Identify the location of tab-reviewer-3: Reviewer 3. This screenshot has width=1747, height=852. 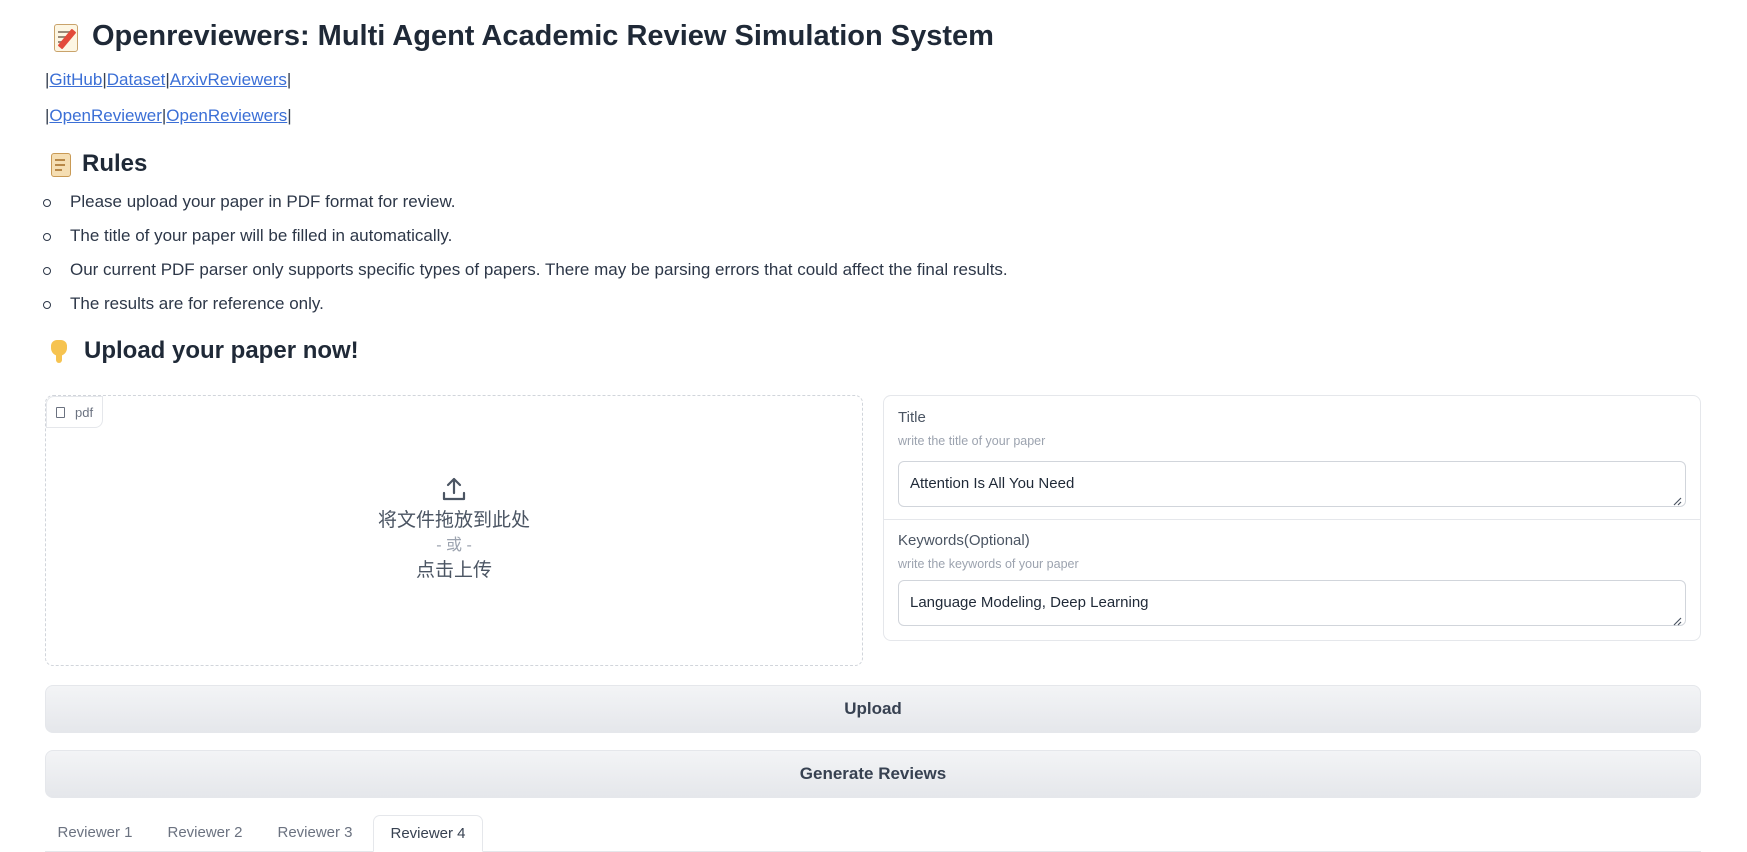
(315, 832).